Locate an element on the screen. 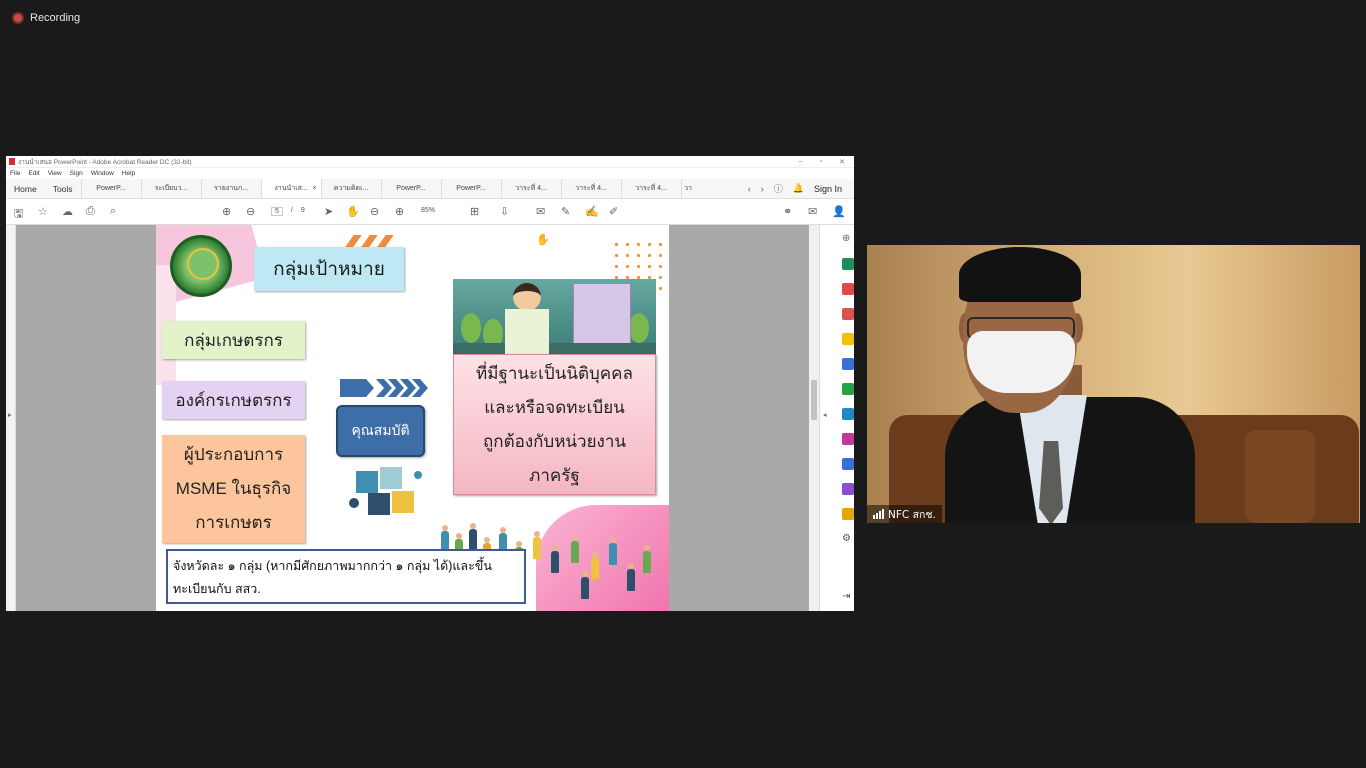 The height and width of the screenshot is (768, 1366). recording-indicator: Recording is located at coordinates (46, 18).